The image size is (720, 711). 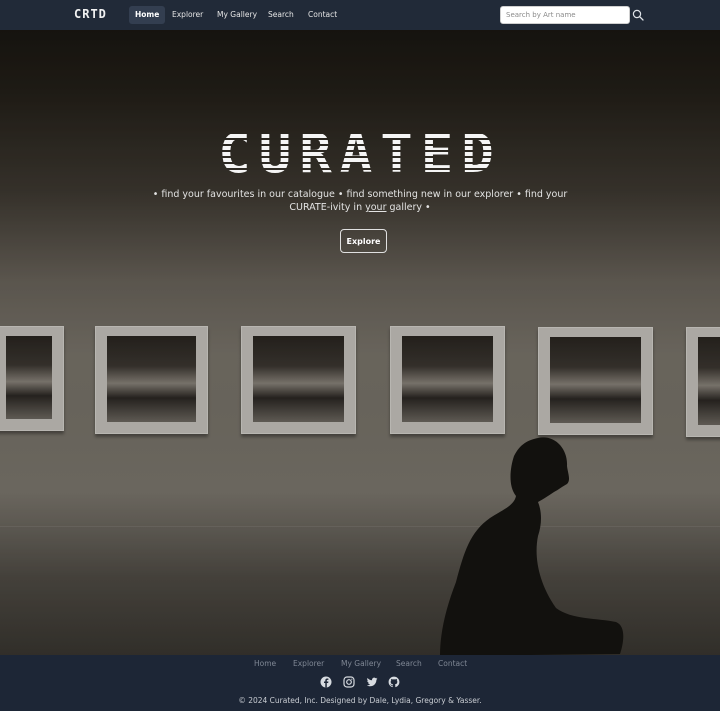 I want to click on footer-link-explorer: Explorer, so click(x=308, y=663).